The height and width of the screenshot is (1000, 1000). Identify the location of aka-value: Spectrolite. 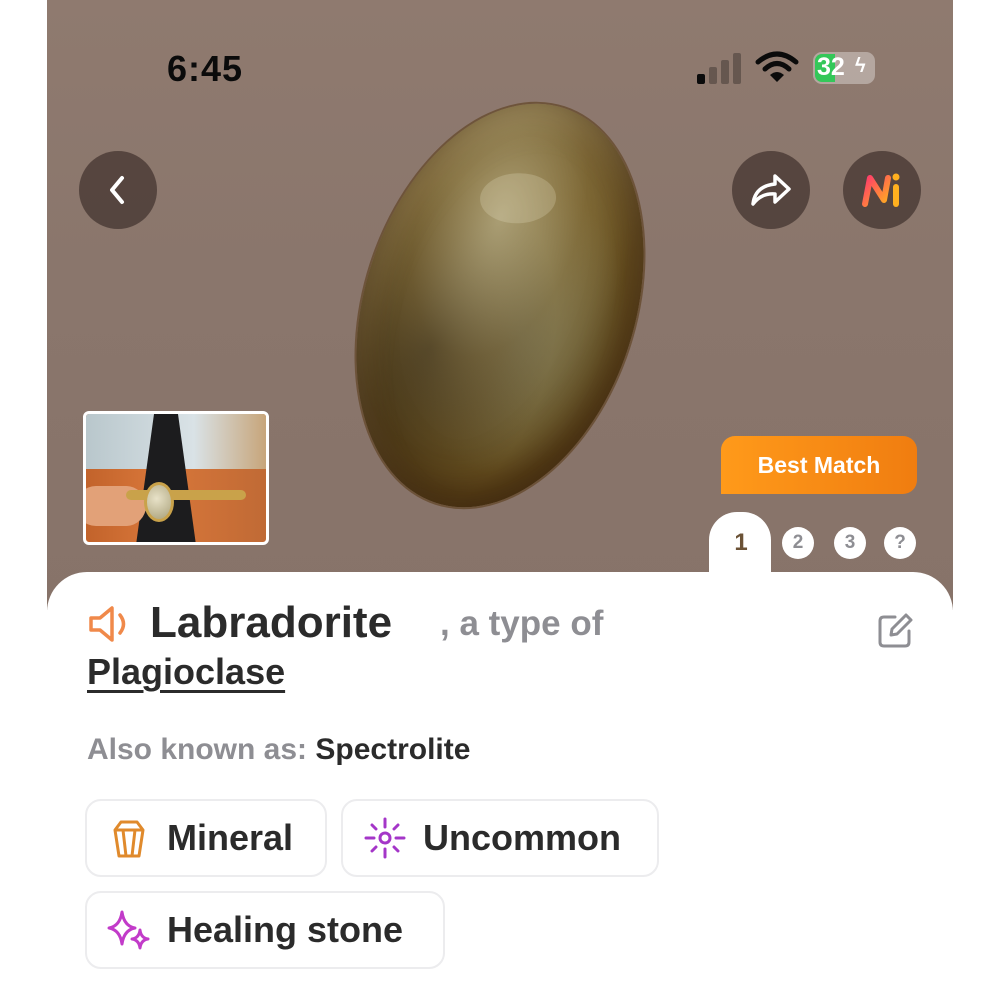
(393, 749).